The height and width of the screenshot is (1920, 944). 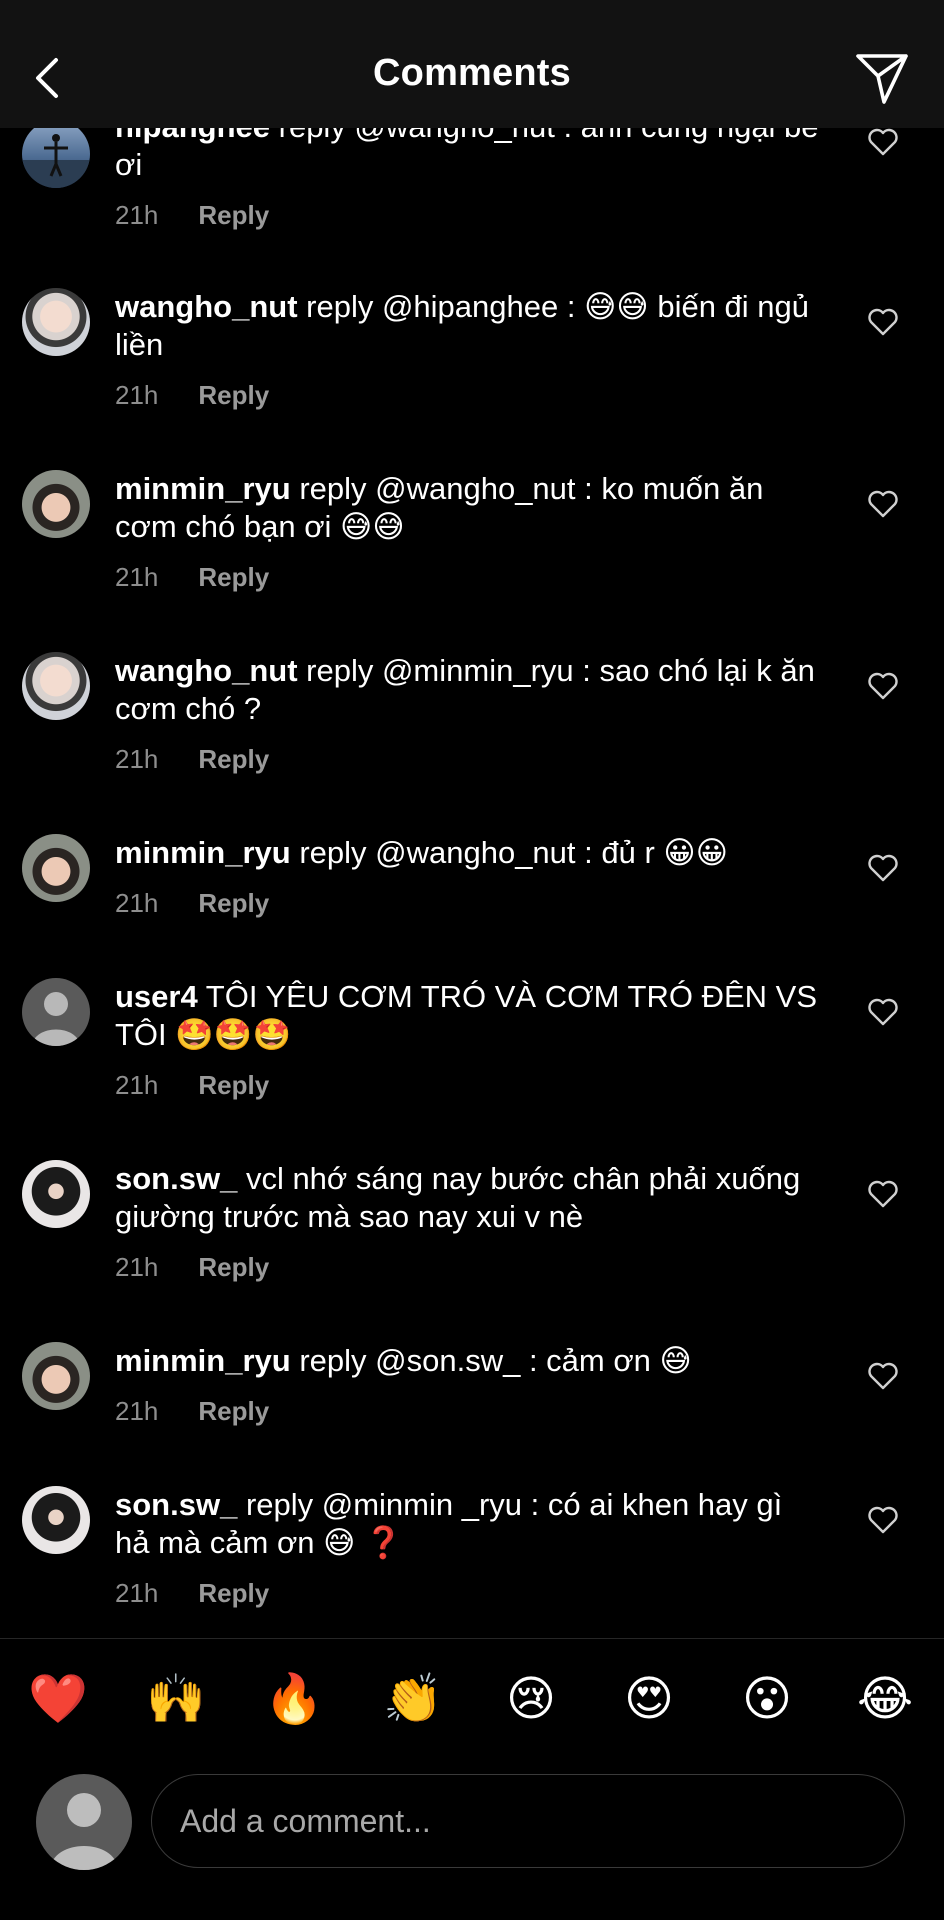 I want to click on emoji-surprised: 😮, so click(x=767, y=1700).